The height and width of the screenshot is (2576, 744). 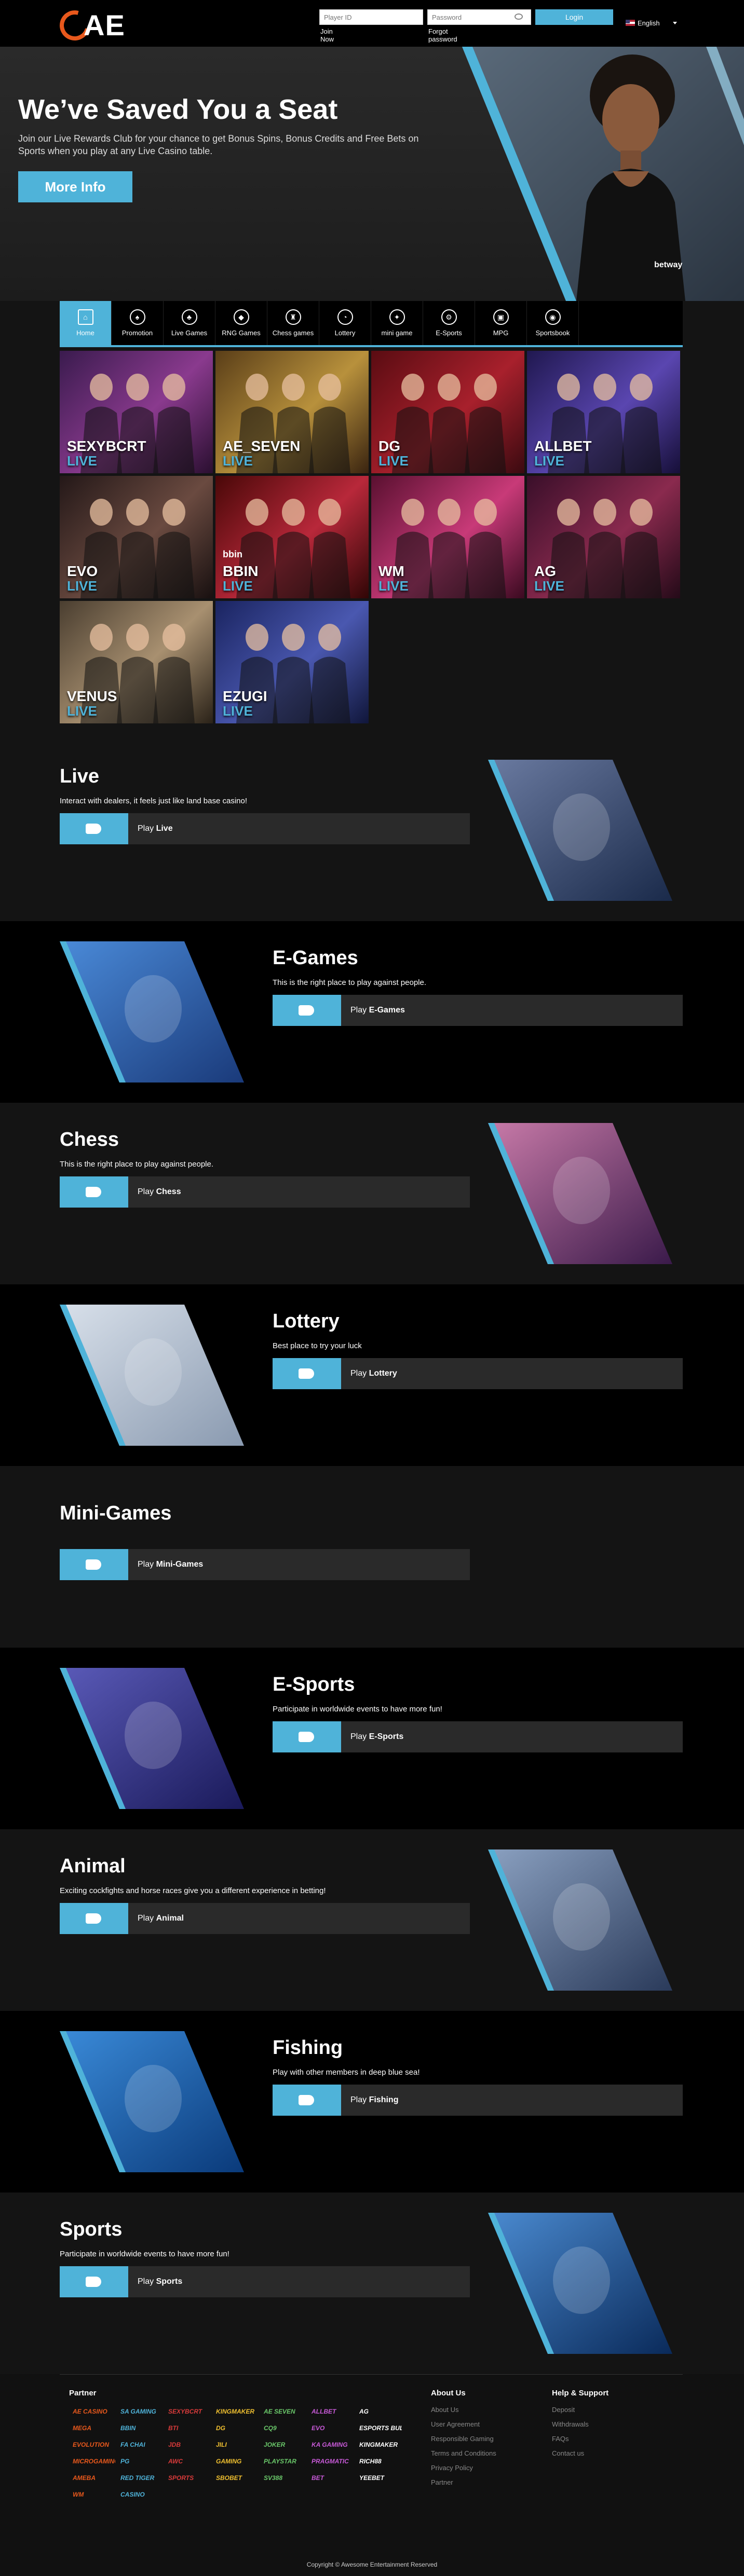 What do you see at coordinates (604, 412) in the screenshot?
I see `live-tile-allbet: ALLBET LIVE` at bounding box center [604, 412].